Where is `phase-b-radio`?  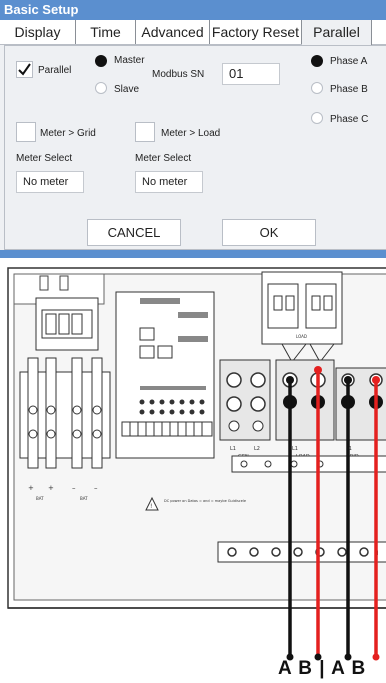 phase-b-radio is located at coordinates (317, 88).